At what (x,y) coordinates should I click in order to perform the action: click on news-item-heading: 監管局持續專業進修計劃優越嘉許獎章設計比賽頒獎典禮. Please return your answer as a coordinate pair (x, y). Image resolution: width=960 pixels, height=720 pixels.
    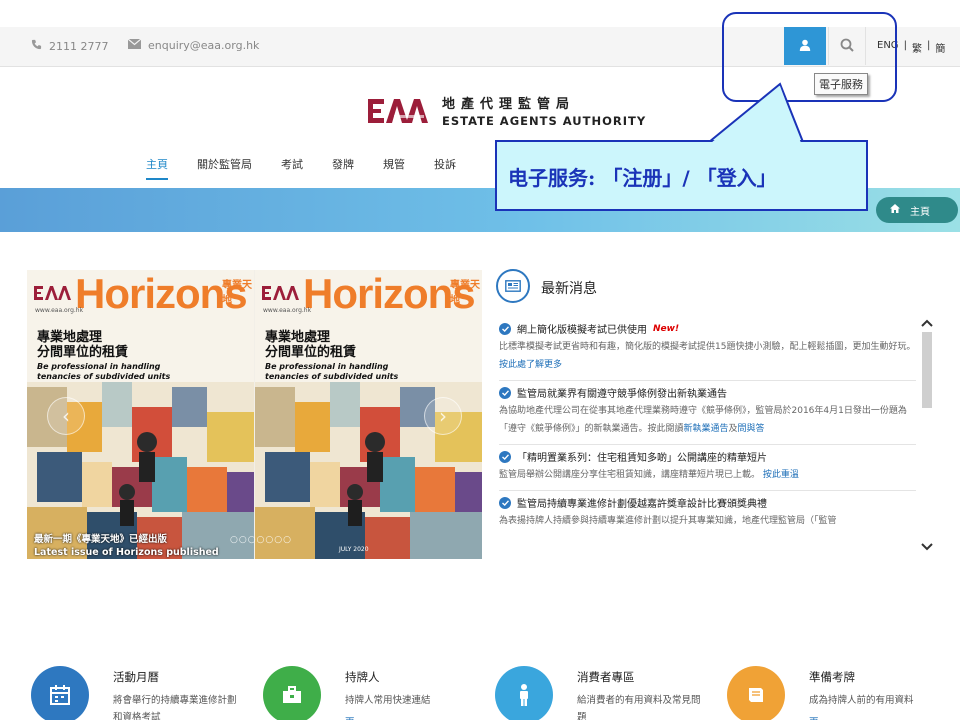
    Looking at the image, I should click on (707, 502).